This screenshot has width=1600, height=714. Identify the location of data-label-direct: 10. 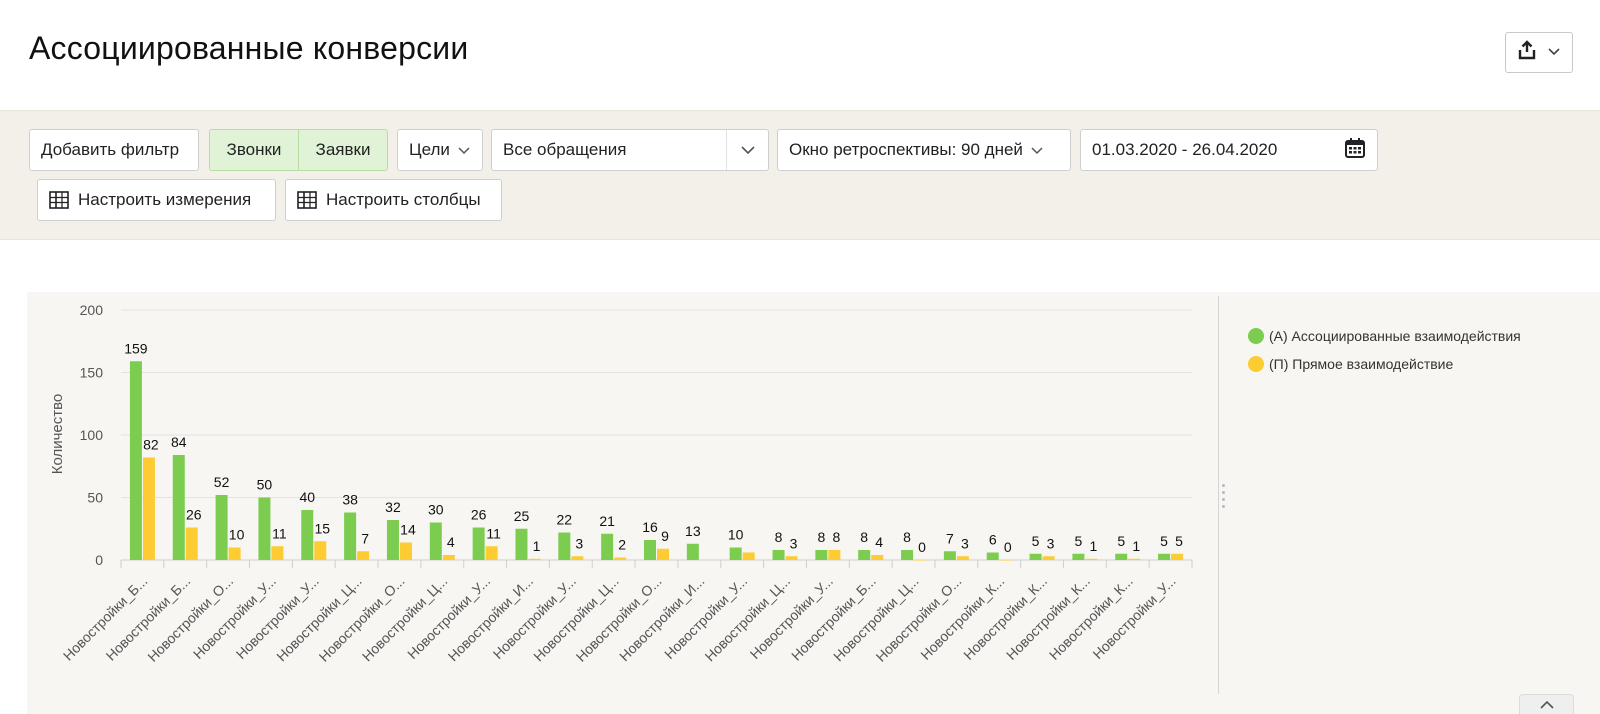
(237, 535).